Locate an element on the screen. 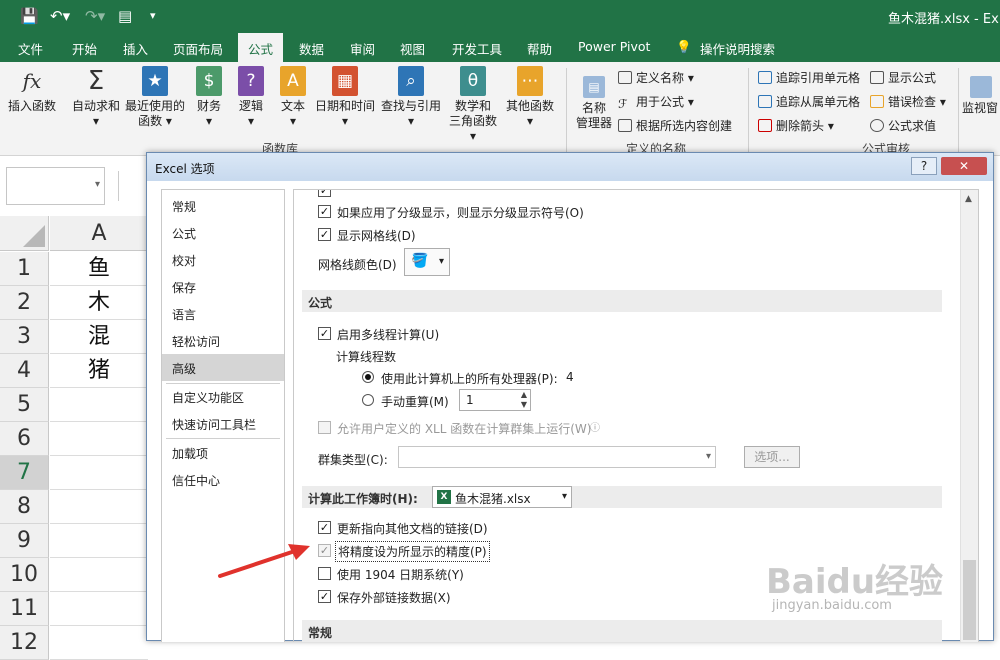 The image size is (1000, 660). cluster-type-select: ▾ is located at coordinates (557, 457).